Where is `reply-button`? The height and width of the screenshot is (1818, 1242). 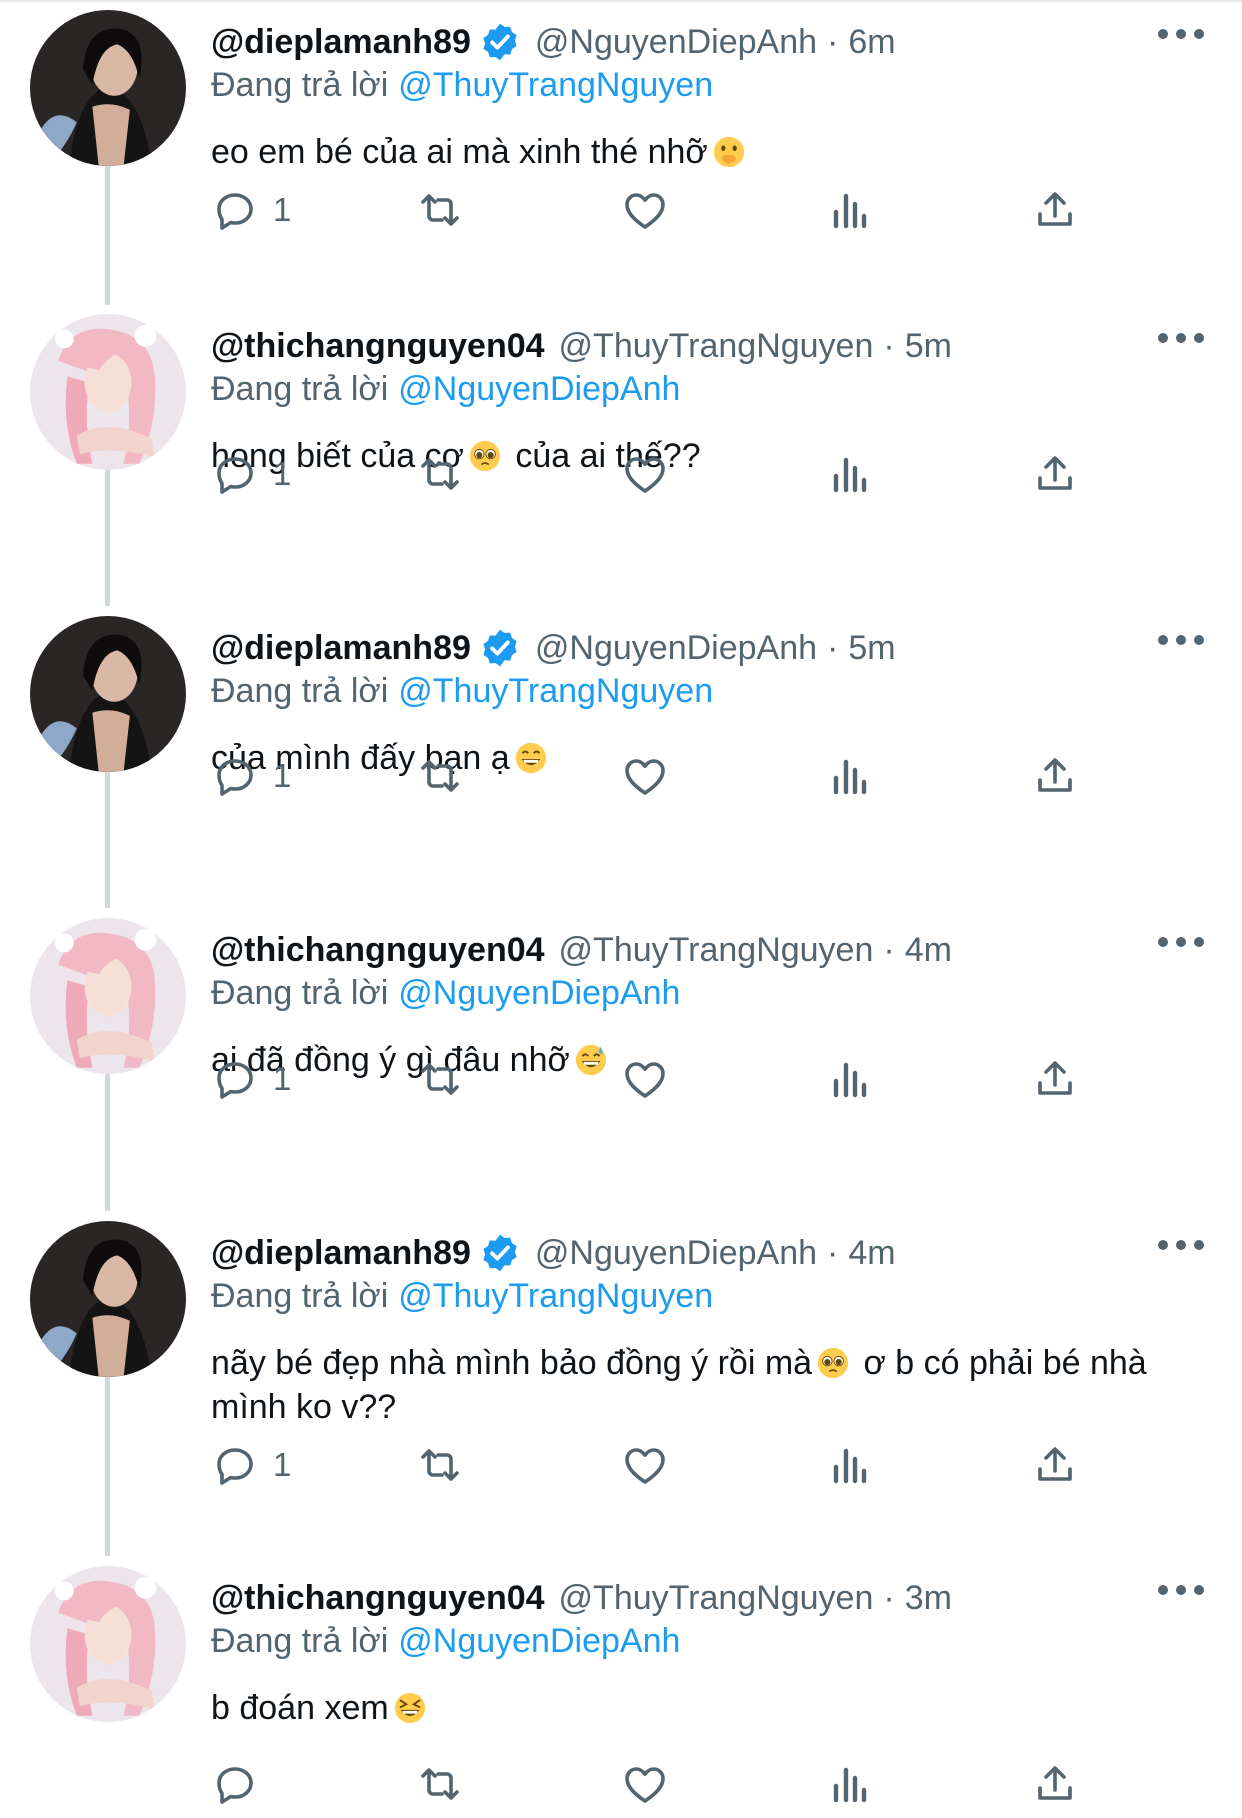
reply-button is located at coordinates (242, 1784).